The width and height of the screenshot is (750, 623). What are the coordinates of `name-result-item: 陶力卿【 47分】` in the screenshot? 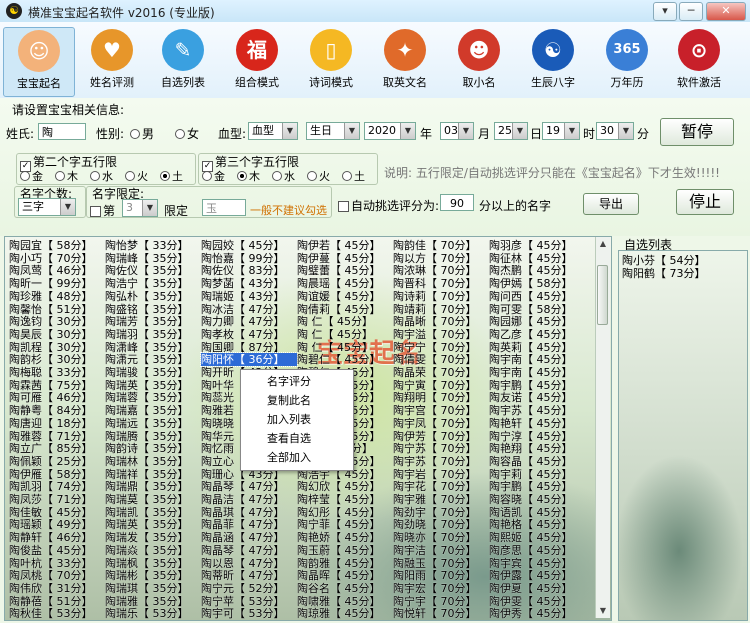 It's located at (249, 321).